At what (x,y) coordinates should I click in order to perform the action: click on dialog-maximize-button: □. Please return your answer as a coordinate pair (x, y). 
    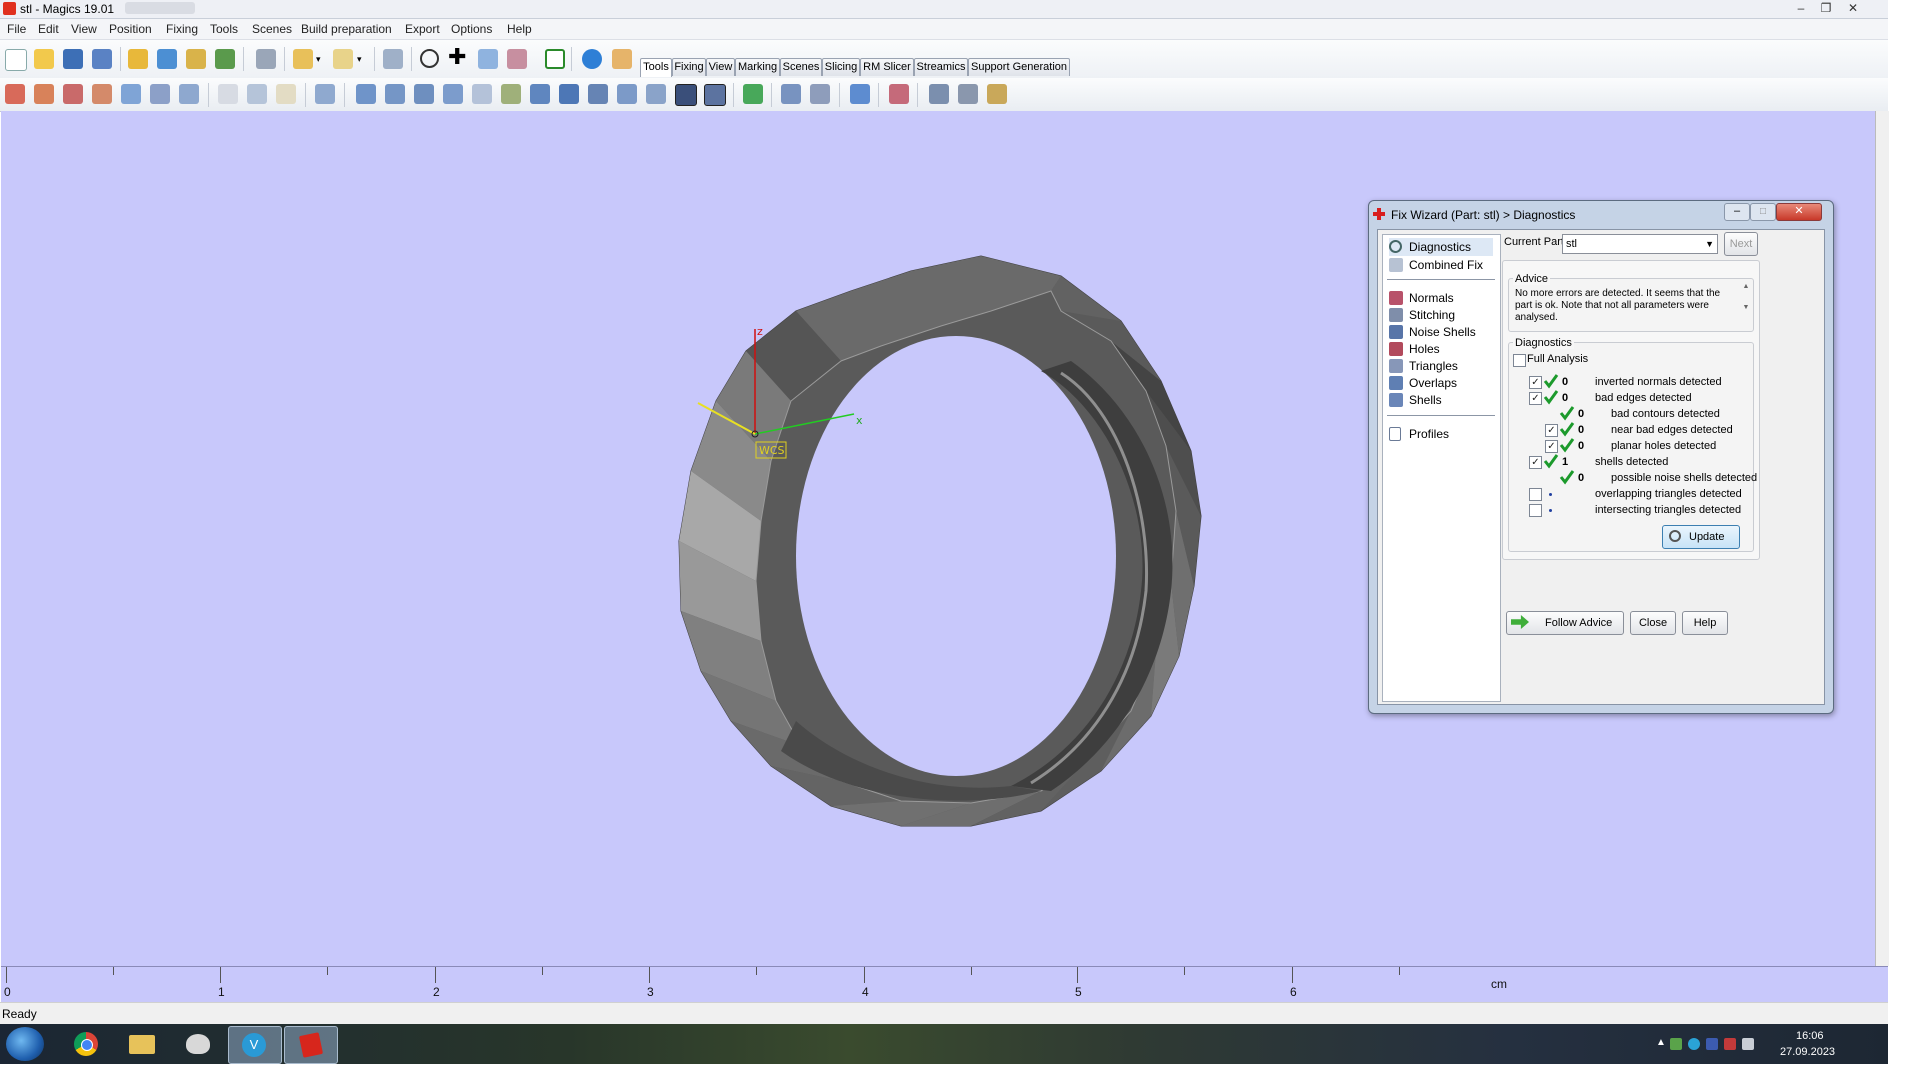
    Looking at the image, I should click on (1763, 212).